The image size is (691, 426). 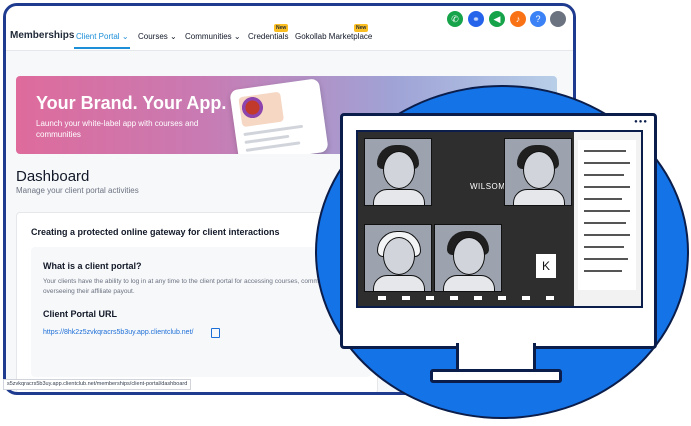 I want to click on tab-credentials: Credentials, so click(x=268, y=36).